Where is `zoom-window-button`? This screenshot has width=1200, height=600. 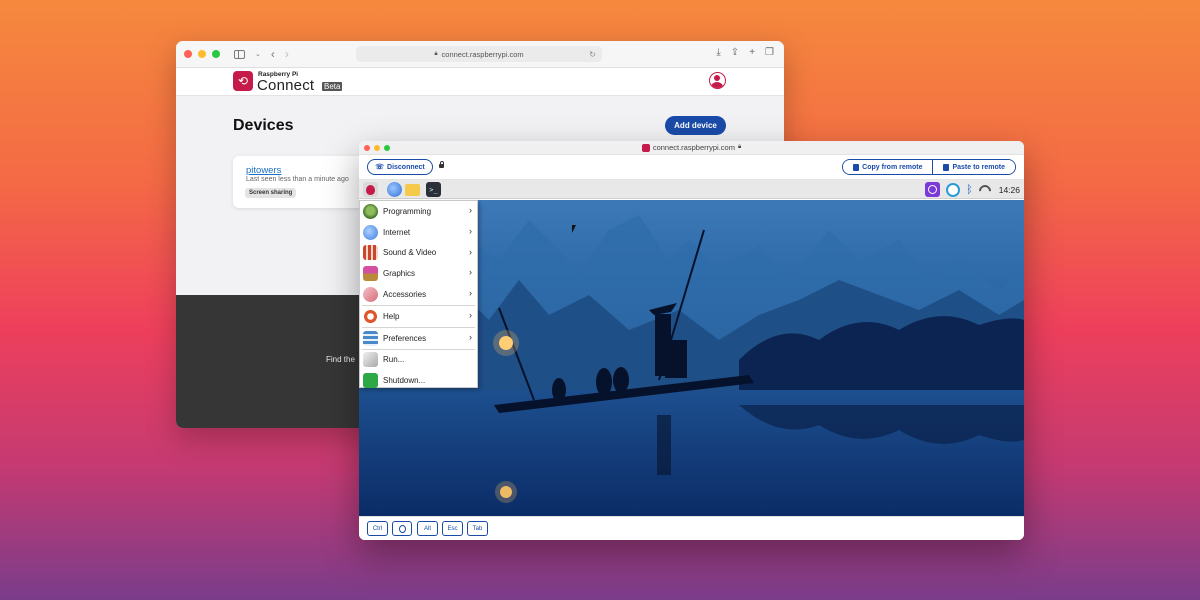 zoom-window-button is located at coordinates (216, 54).